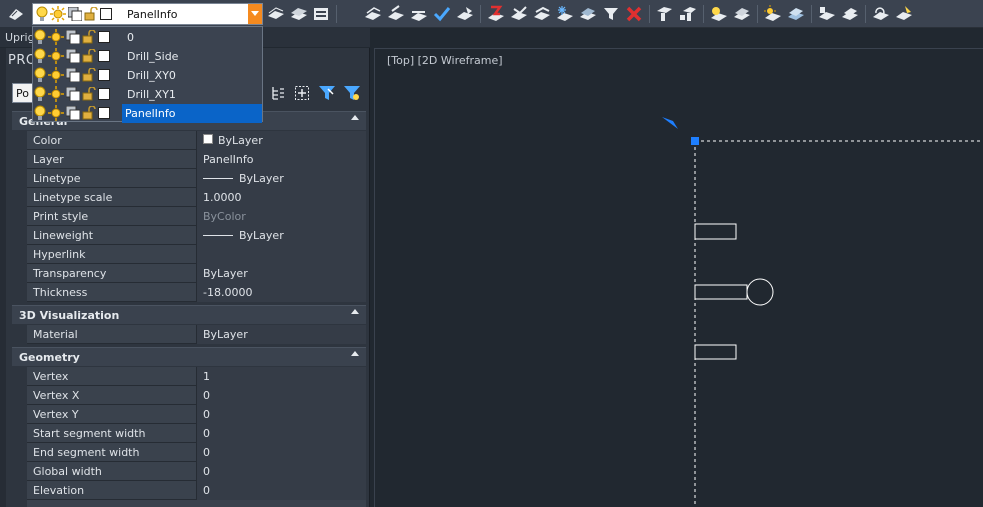  Describe the element at coordinates (147, 37) in the screenshot. I see `layer-list-item: 0` at that location.